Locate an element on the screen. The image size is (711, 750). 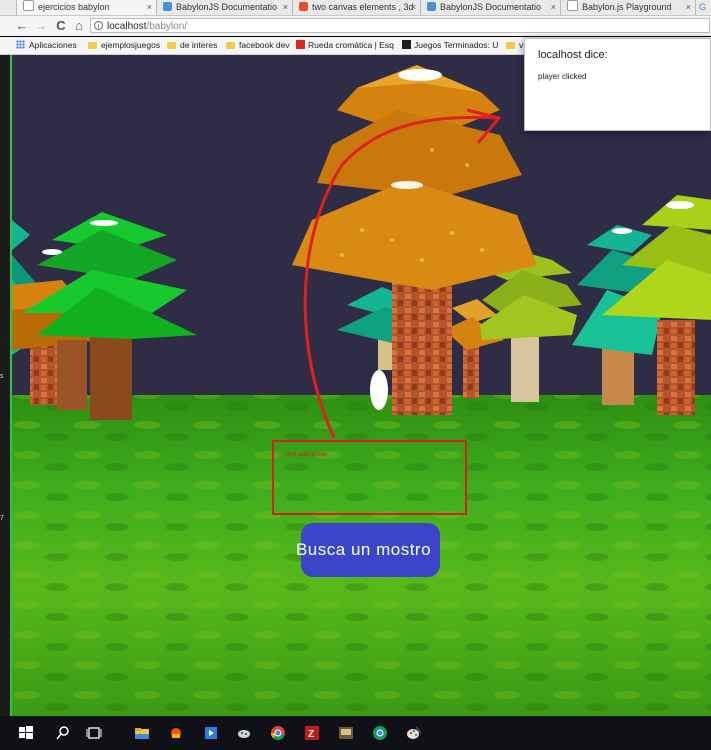
paint-icon is located at coordinates (244, 733).